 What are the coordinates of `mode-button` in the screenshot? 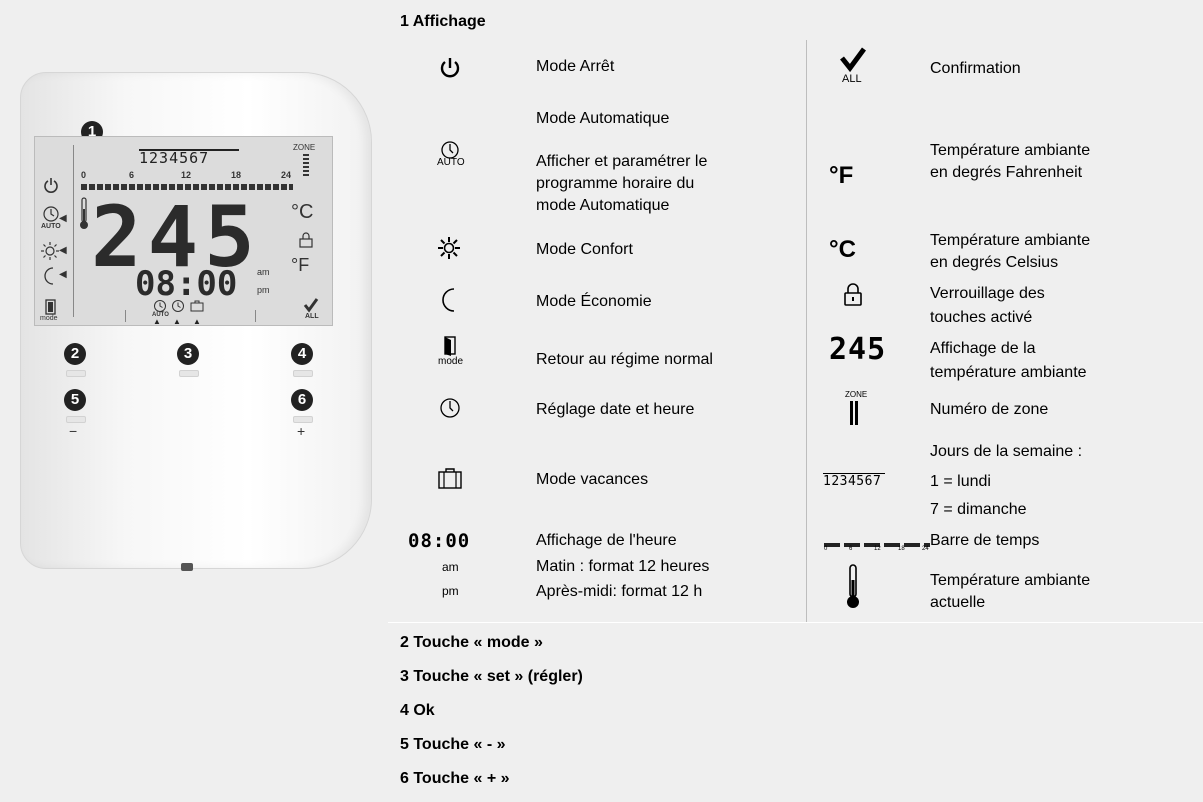 It's located at (76, 373).